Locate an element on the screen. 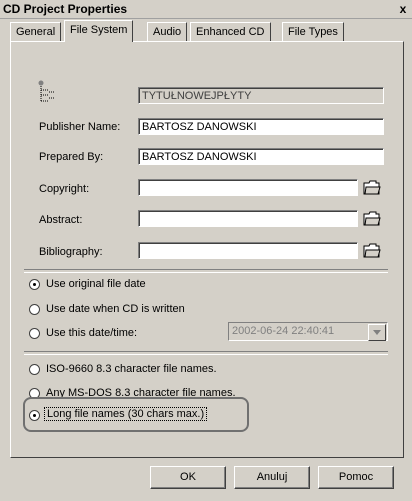  abstract-label: Abstract: is located at coordinates (61, 220).